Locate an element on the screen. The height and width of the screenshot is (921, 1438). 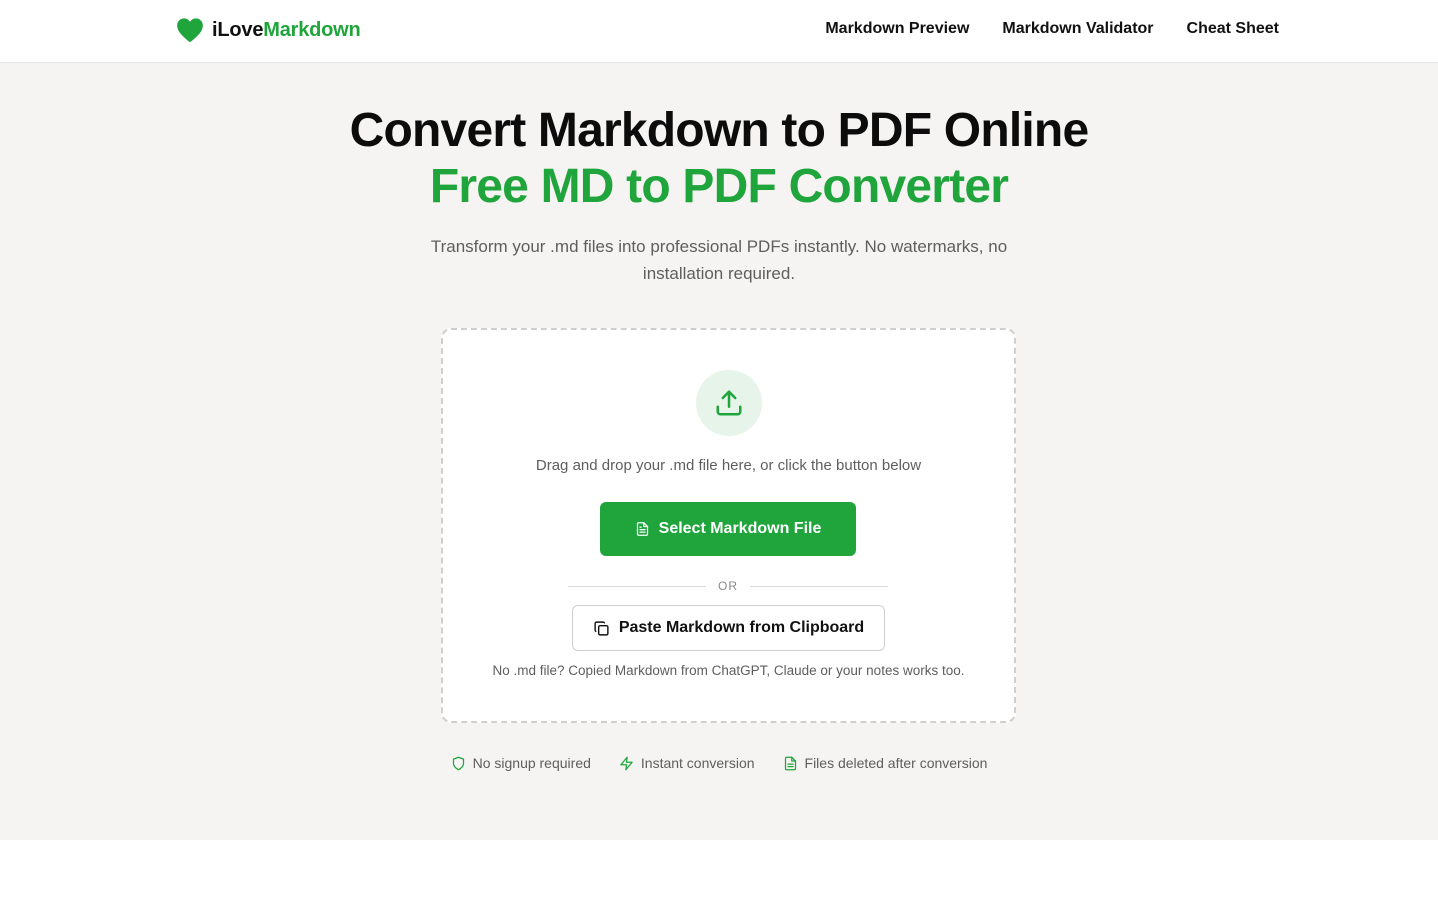
shield-icon is located at coordinates (458, 763).